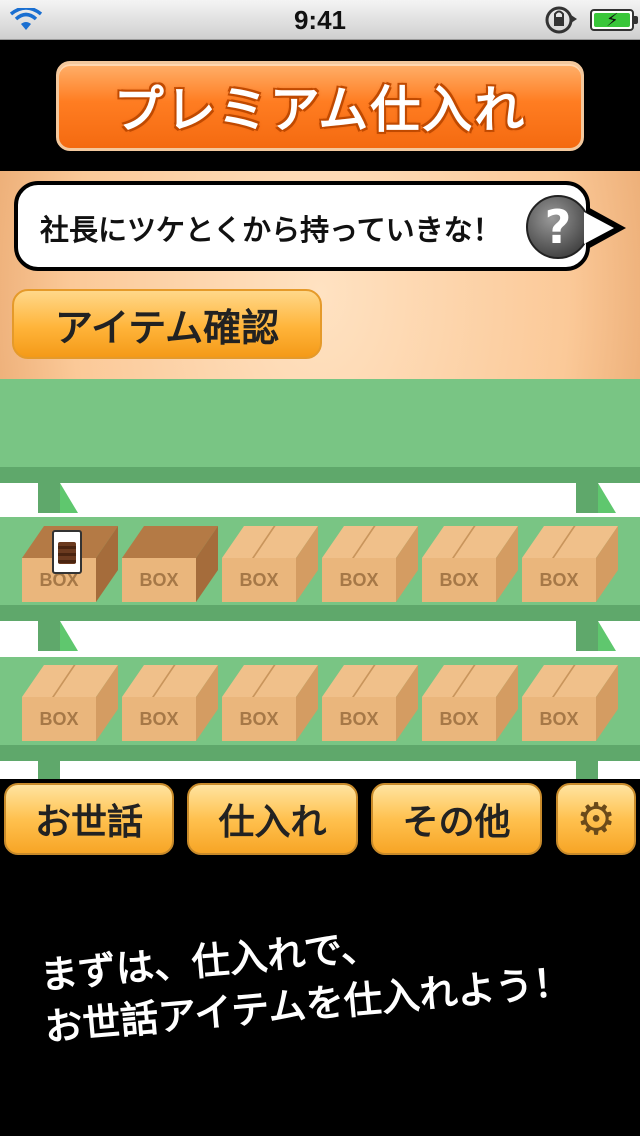  What do you see at coordinates (320, 20) in the screenshot?
I see `status-bar: 9:41 ⚡` at bounding box center [320, 20].